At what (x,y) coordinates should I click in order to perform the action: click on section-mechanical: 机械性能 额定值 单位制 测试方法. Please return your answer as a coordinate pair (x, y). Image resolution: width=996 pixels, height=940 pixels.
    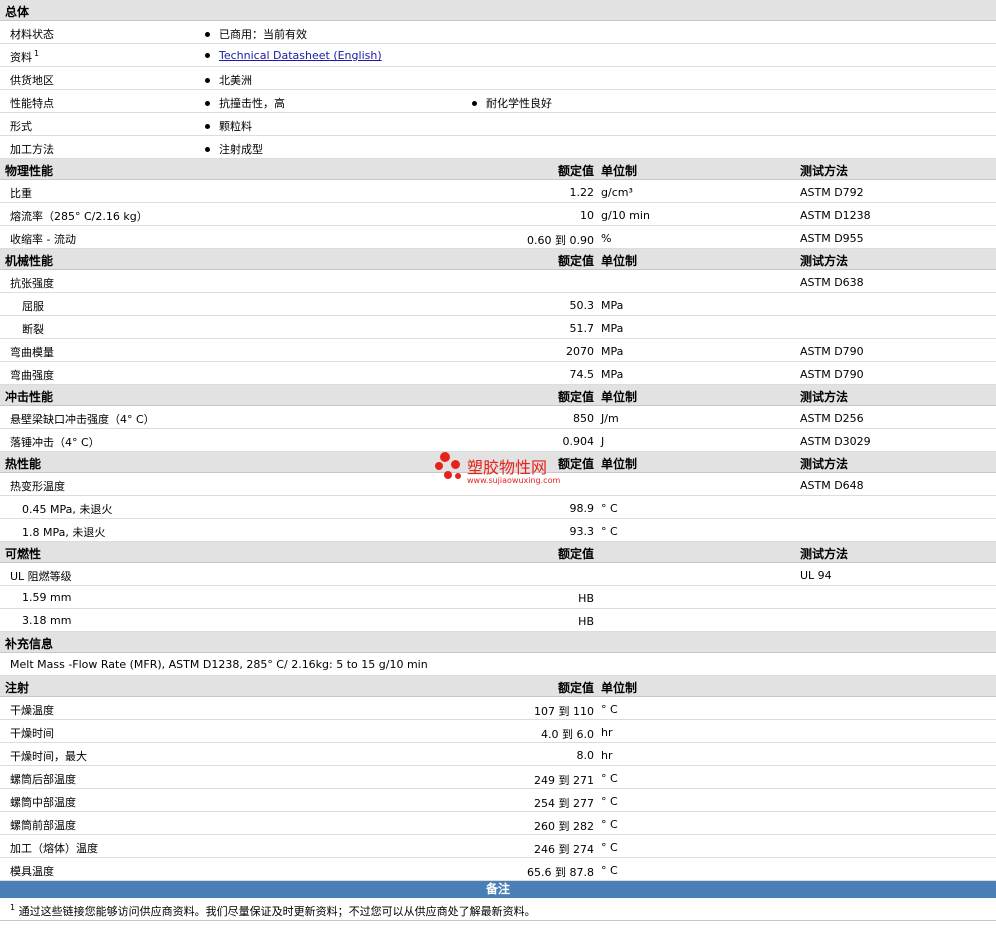
    Looking at the image, I should click on (498, 259).